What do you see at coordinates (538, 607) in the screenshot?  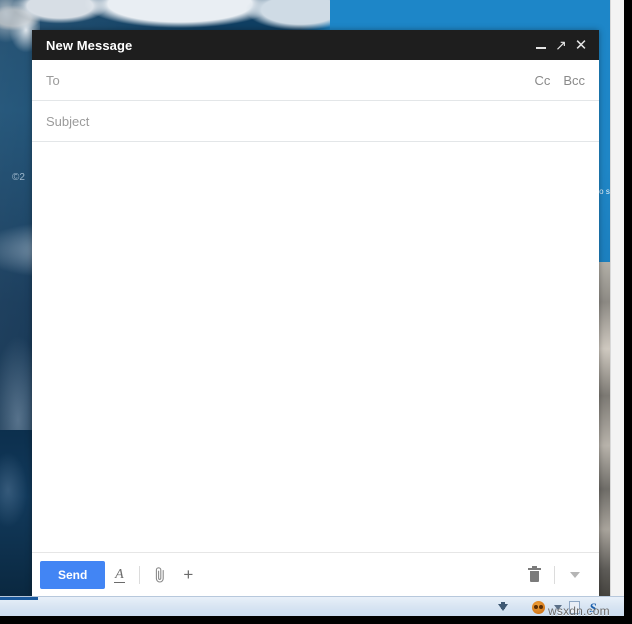 I see `monkey-icon` at bounding box center [538, 607].